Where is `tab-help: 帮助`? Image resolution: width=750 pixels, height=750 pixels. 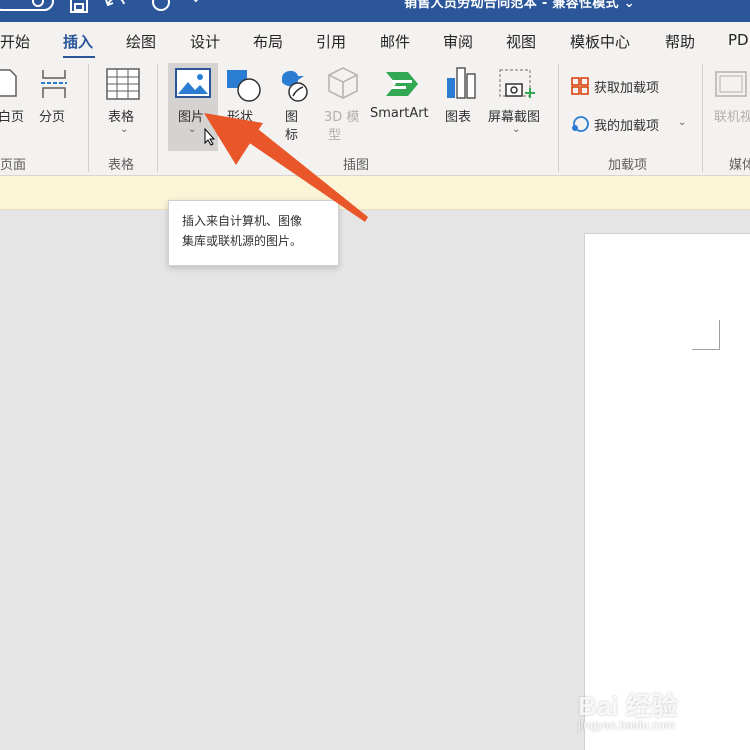 tab-help: 帮助 is located at coordinates (680, 41).